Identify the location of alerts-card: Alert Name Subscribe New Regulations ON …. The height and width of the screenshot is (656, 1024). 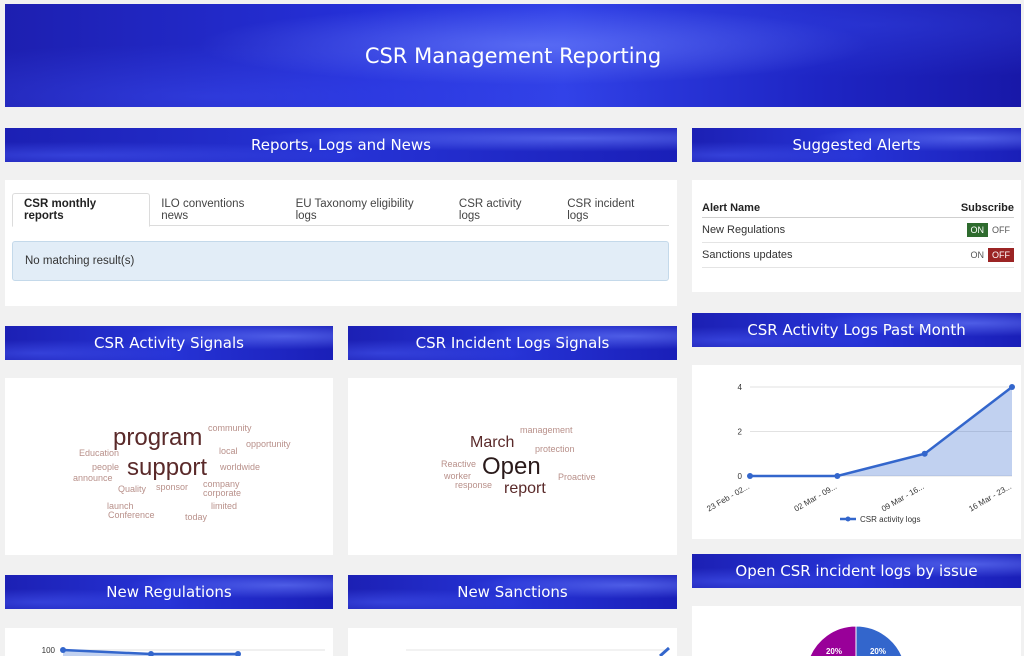
(856, 236).